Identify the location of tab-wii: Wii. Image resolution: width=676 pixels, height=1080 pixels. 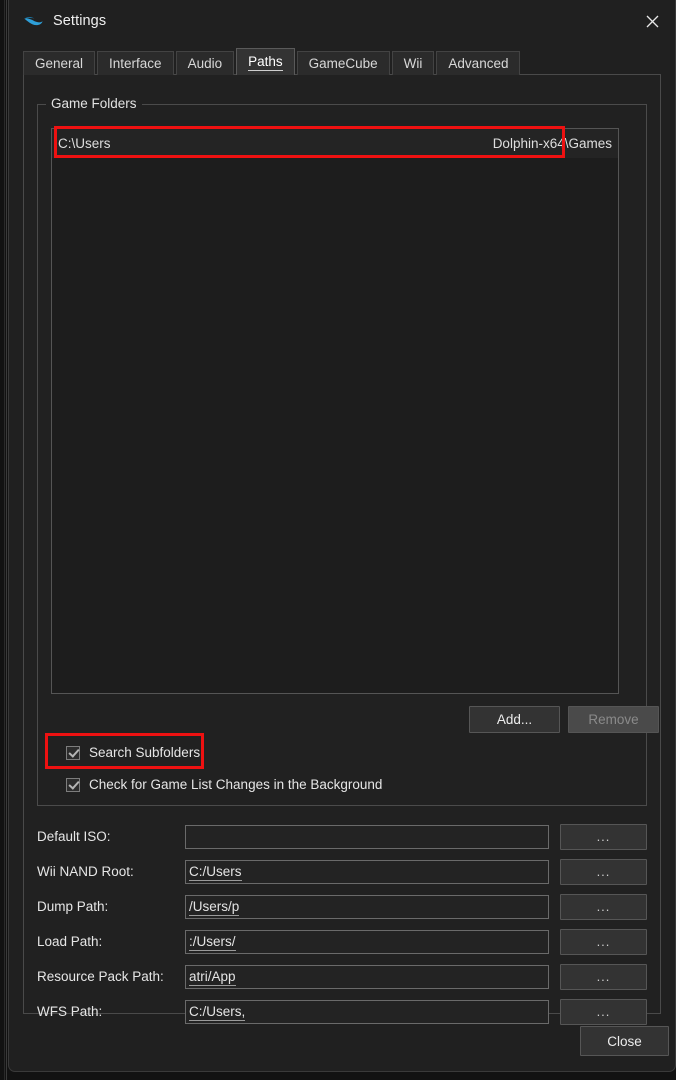
(413, 63).